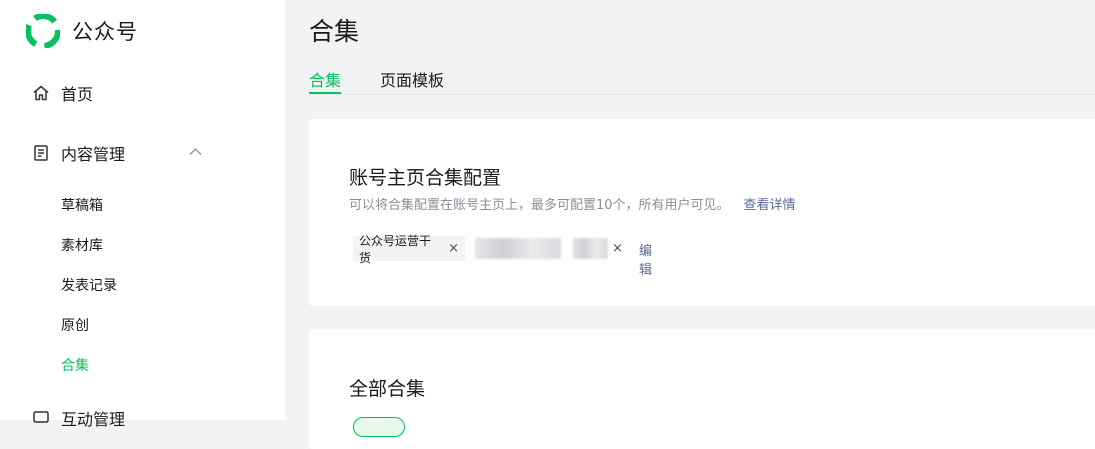  Describe the element at coordinates (41, 153) in the screenshot. I see `document-icon` at that location.